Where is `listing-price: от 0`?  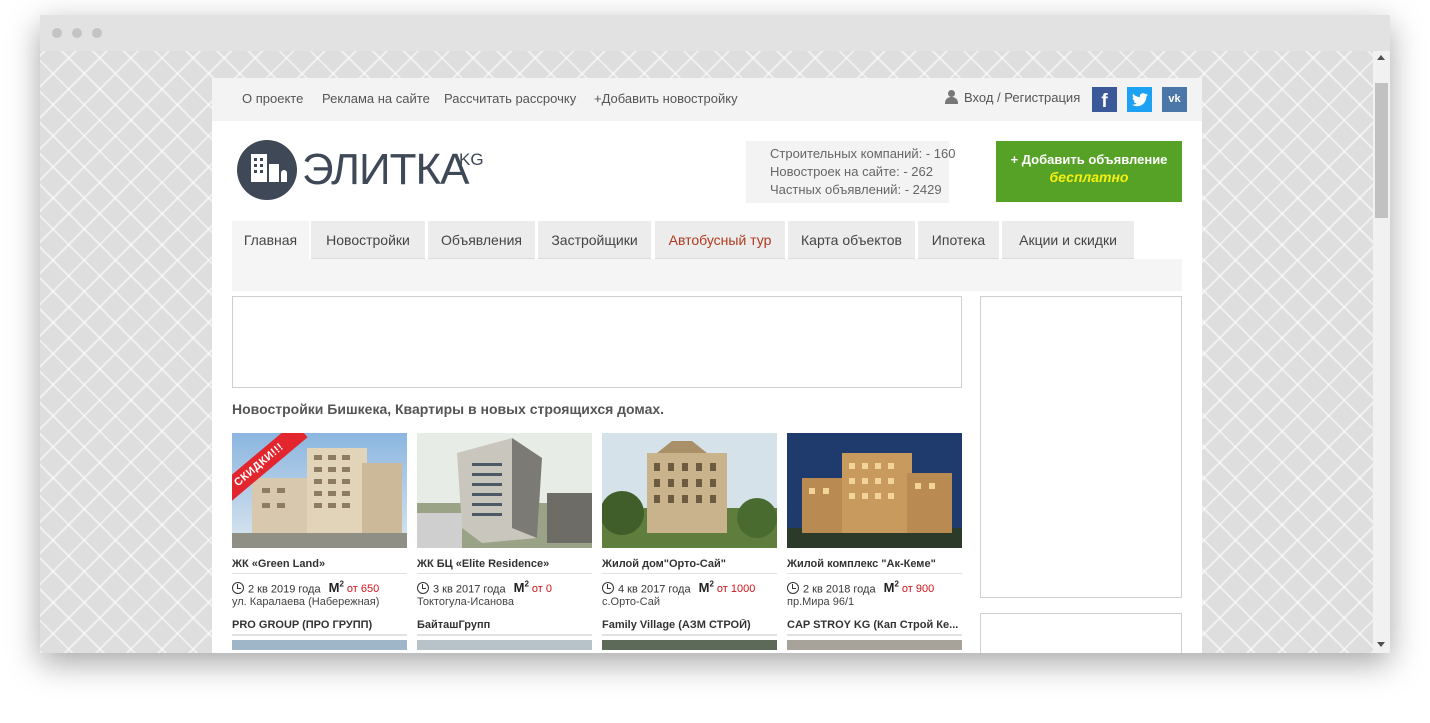
listing-price: от 0 is located at coordinates (541, 589).